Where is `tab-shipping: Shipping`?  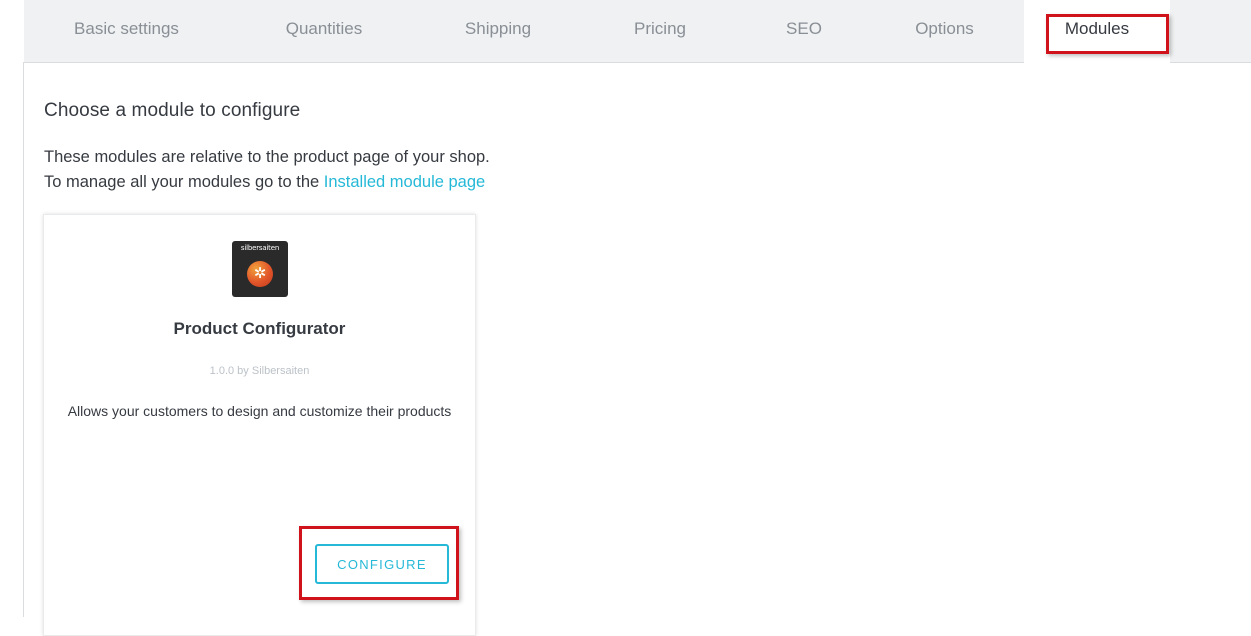 tab-shipping: Shipping is located at coordinates (498, 31).